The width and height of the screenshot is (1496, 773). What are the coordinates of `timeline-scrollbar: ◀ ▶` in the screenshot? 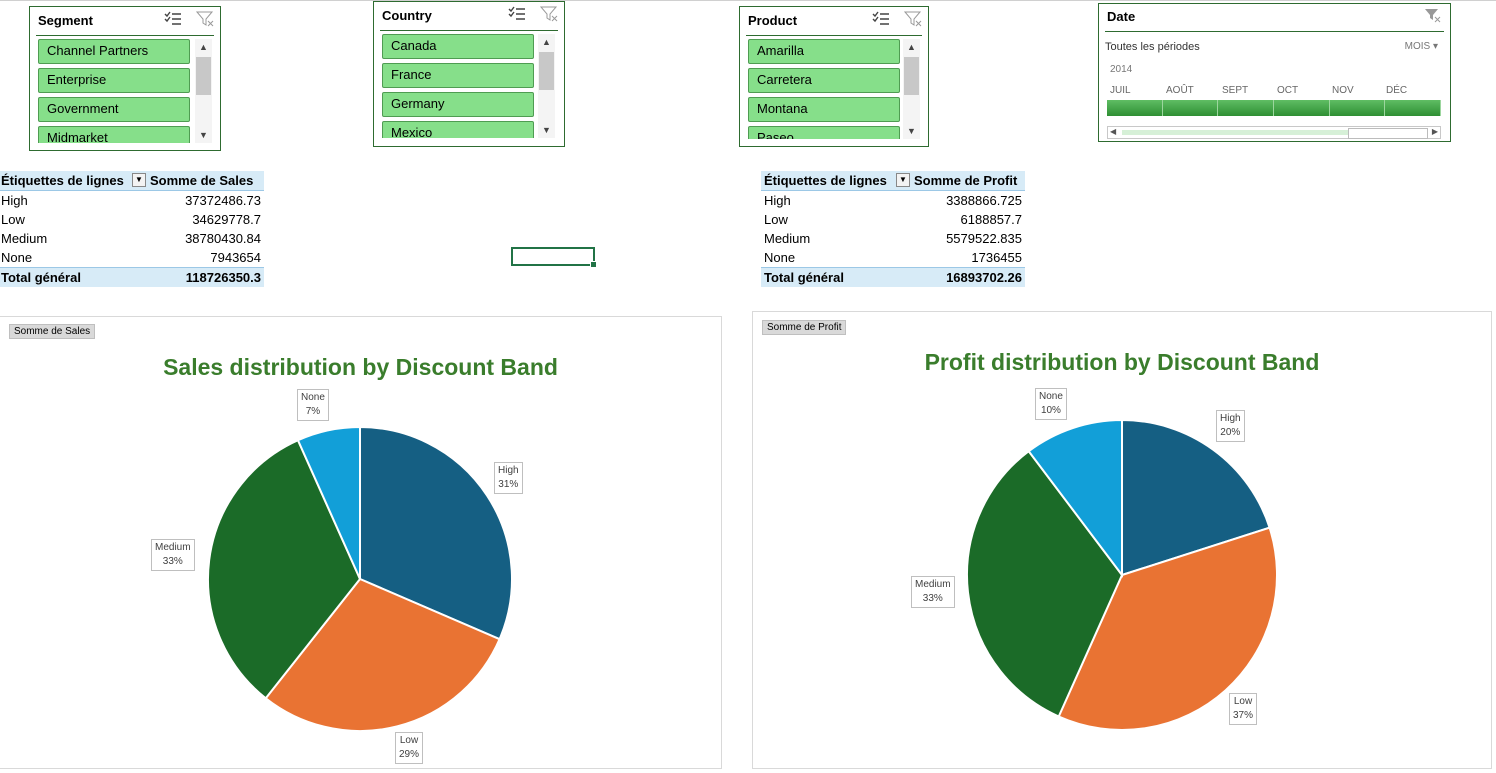 It's located at (1274, 132).